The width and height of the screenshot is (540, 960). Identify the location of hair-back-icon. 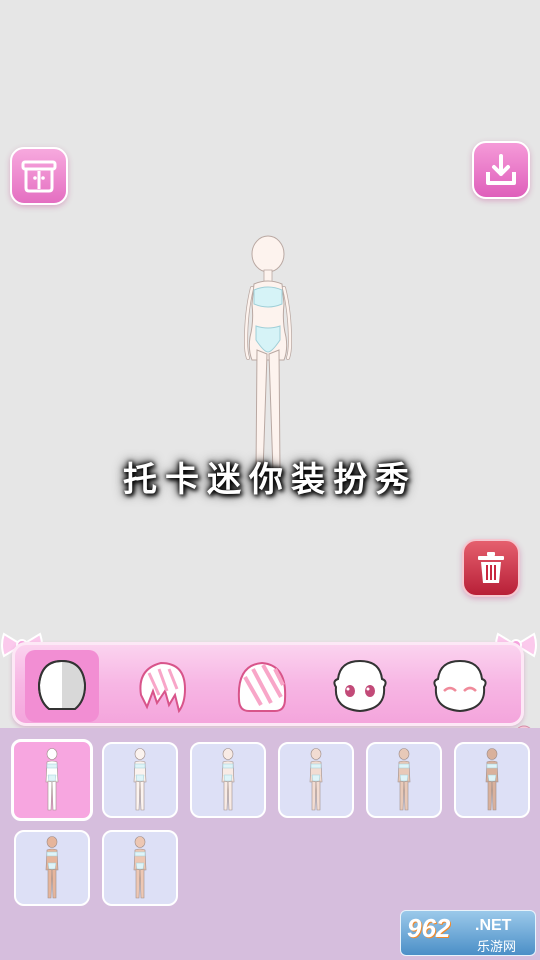
(262, 686).